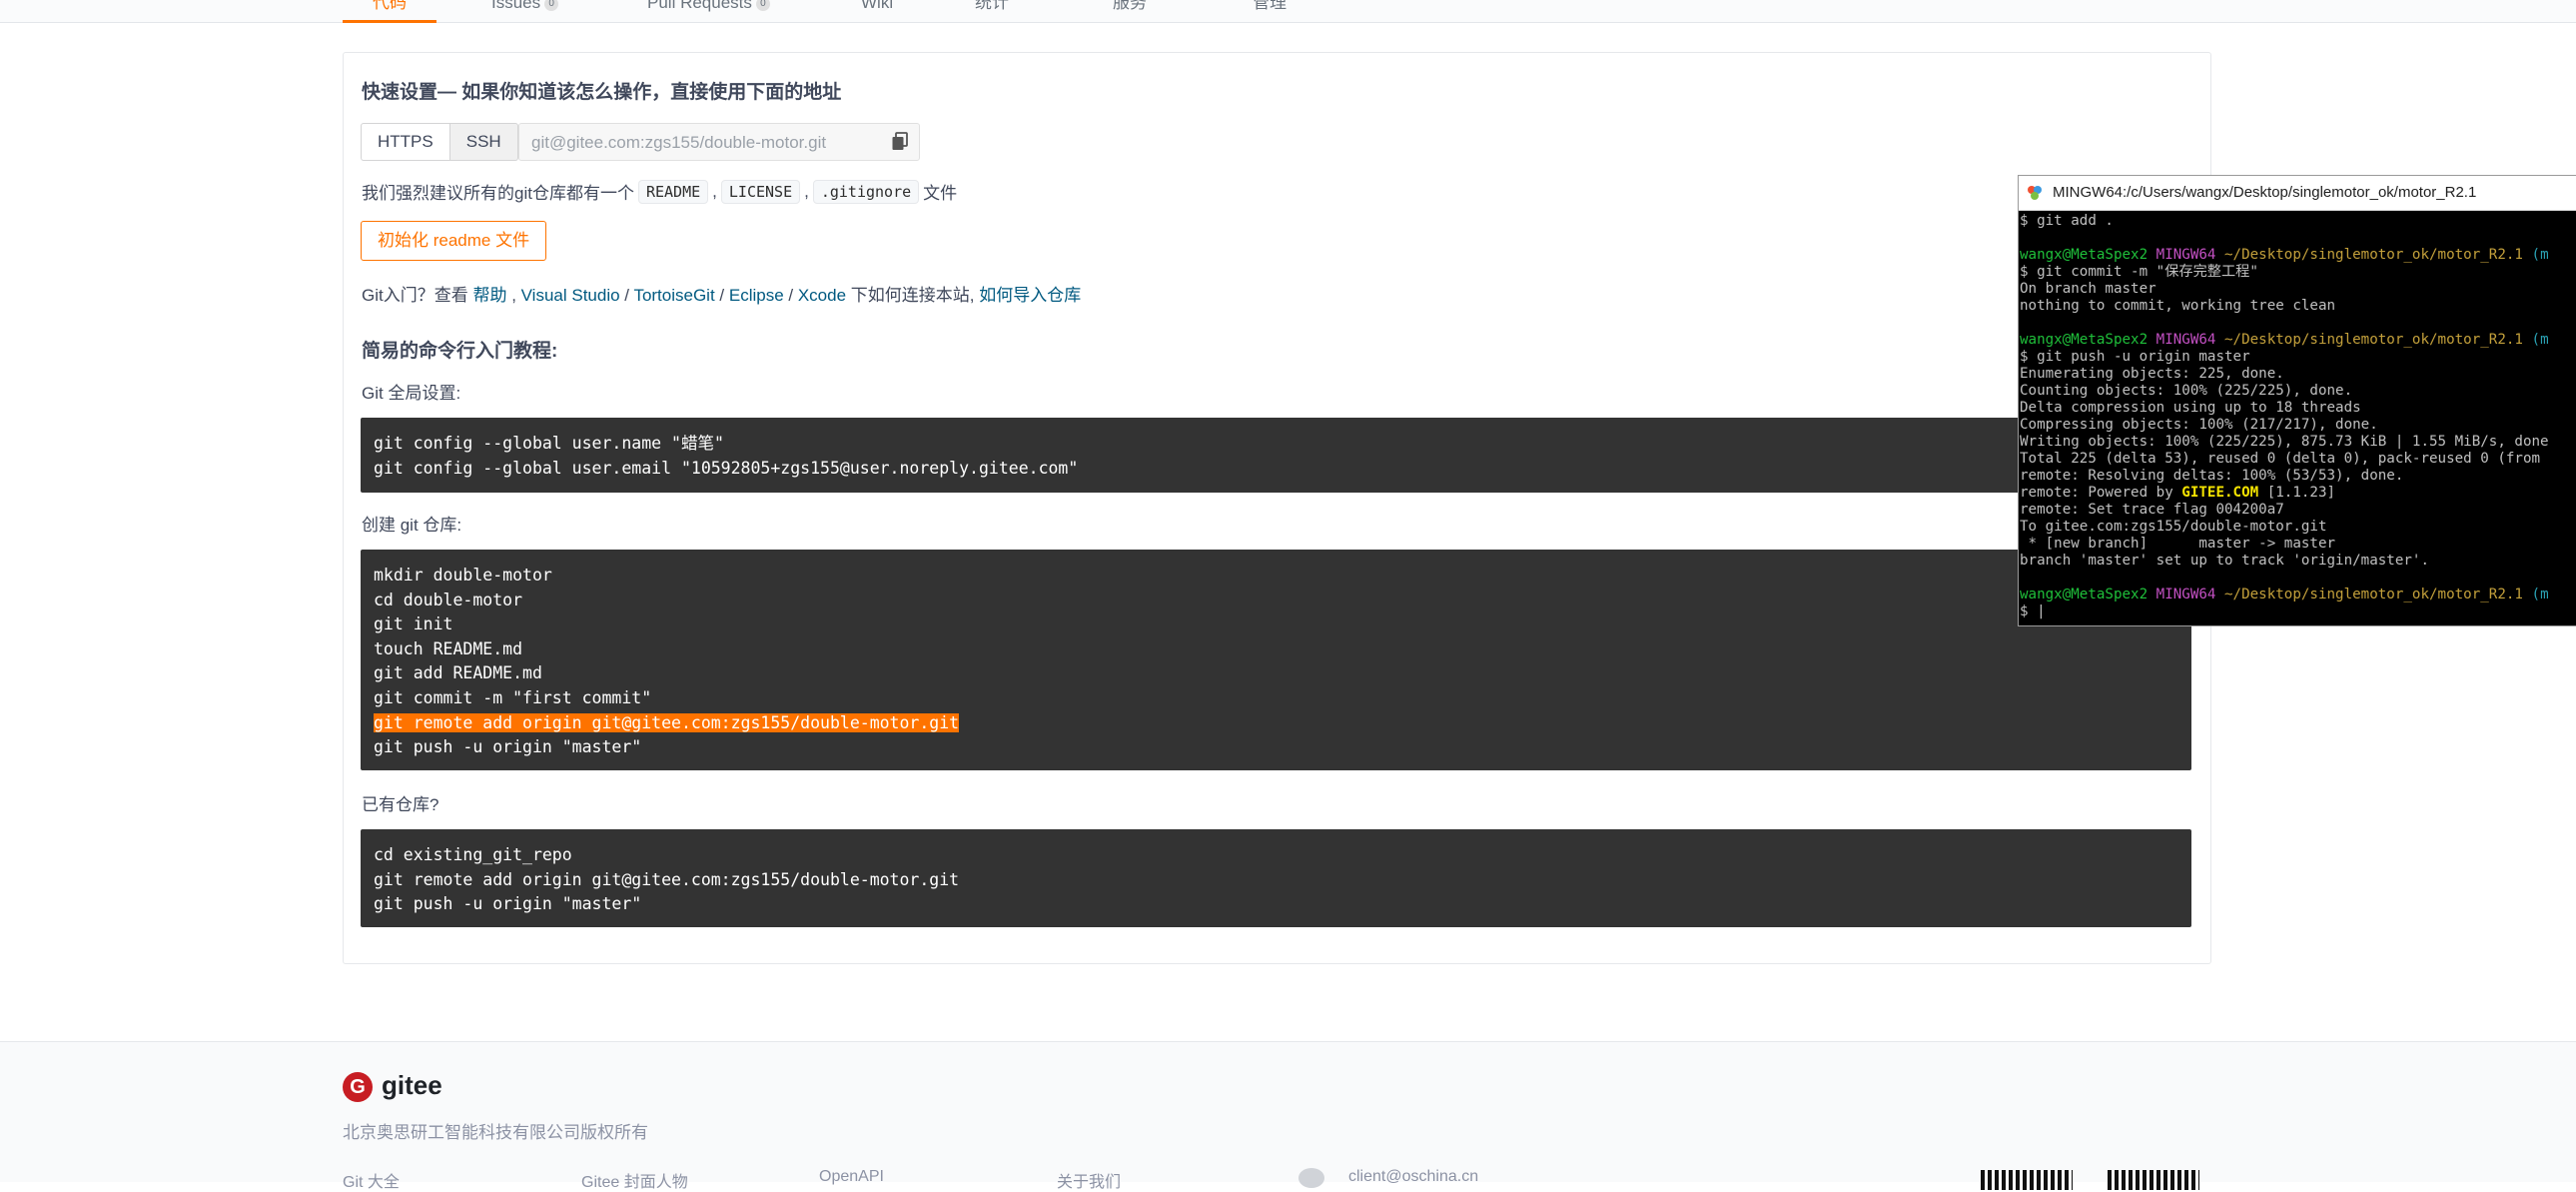  What do you see at coordinates (2178, 544) in the screenshot?
I see `terminal-line: * [new branch] master -> master` at bounding box center [2178, 544].